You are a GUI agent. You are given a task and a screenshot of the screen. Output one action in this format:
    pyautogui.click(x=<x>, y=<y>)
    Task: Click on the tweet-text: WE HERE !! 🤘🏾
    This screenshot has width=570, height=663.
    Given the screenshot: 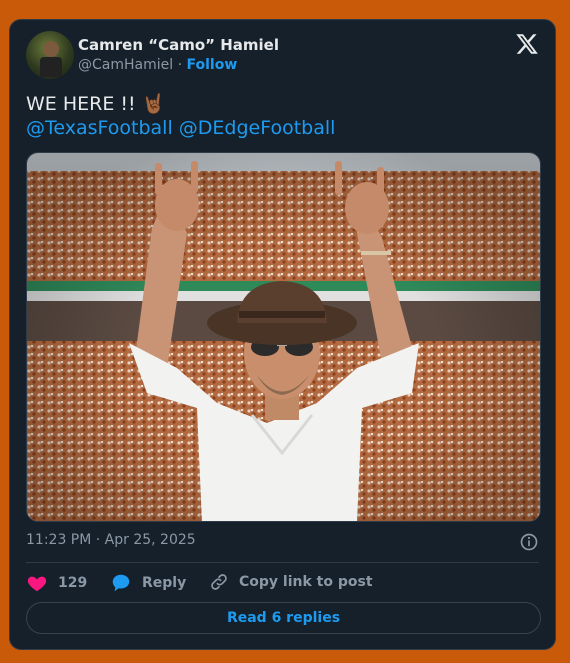 What is the action you would take?
    pyautogui.click(x=96, y=104)
    